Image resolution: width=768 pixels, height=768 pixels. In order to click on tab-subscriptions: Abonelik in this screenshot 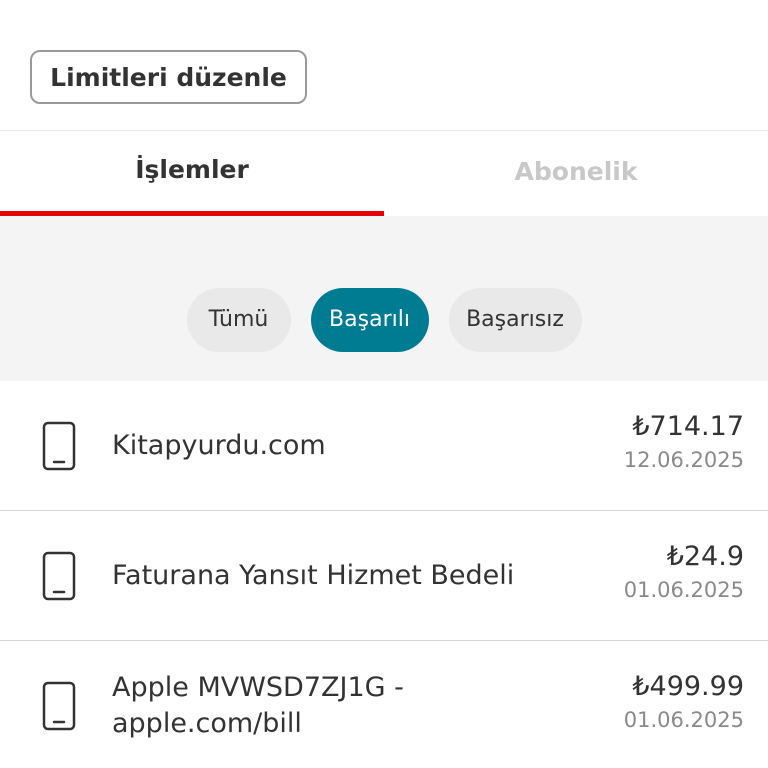, I will do `click(576, 173)`.